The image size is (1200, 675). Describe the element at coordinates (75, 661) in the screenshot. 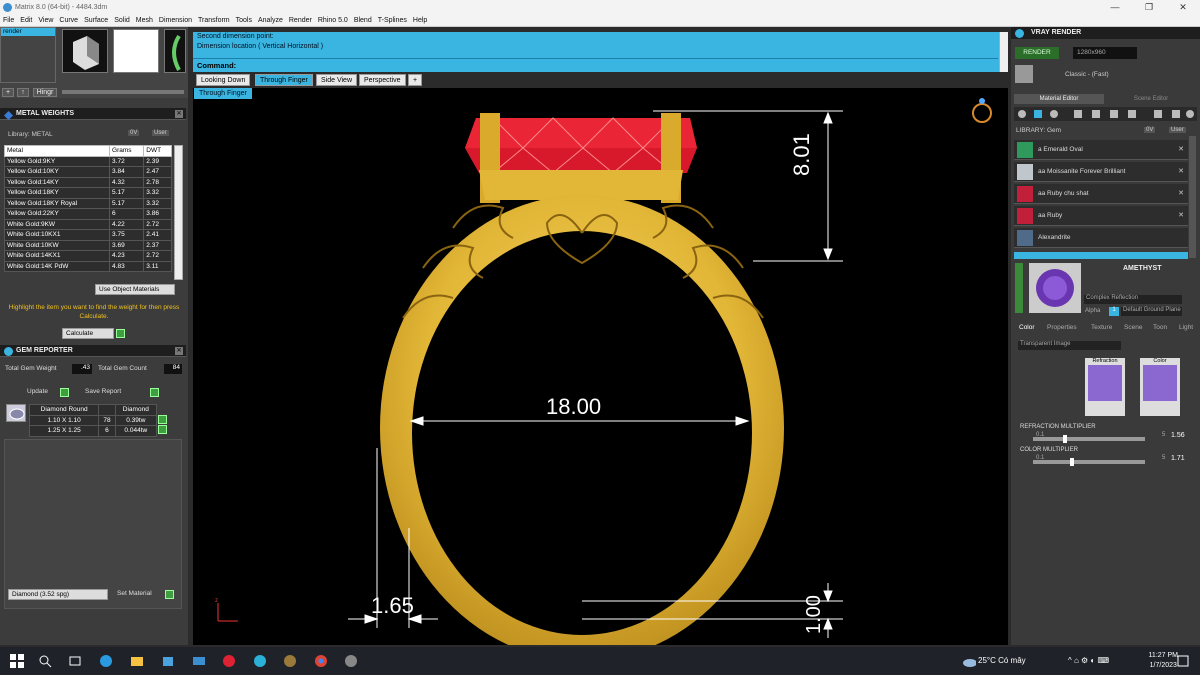

I see `task-view-icon` at that location.